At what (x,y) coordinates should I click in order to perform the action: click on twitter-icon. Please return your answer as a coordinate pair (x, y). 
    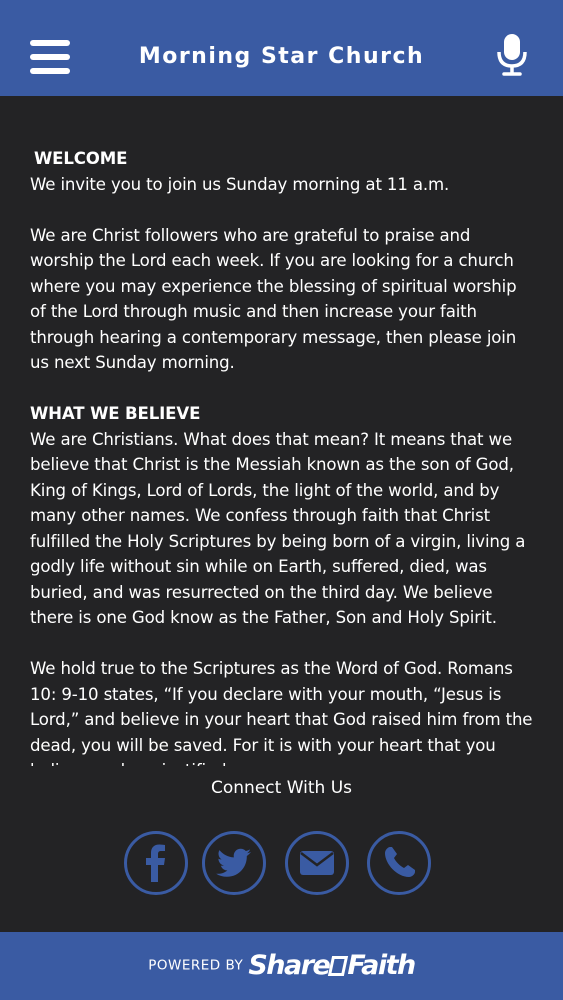
    Looking at the image, I should click on (234, 863).